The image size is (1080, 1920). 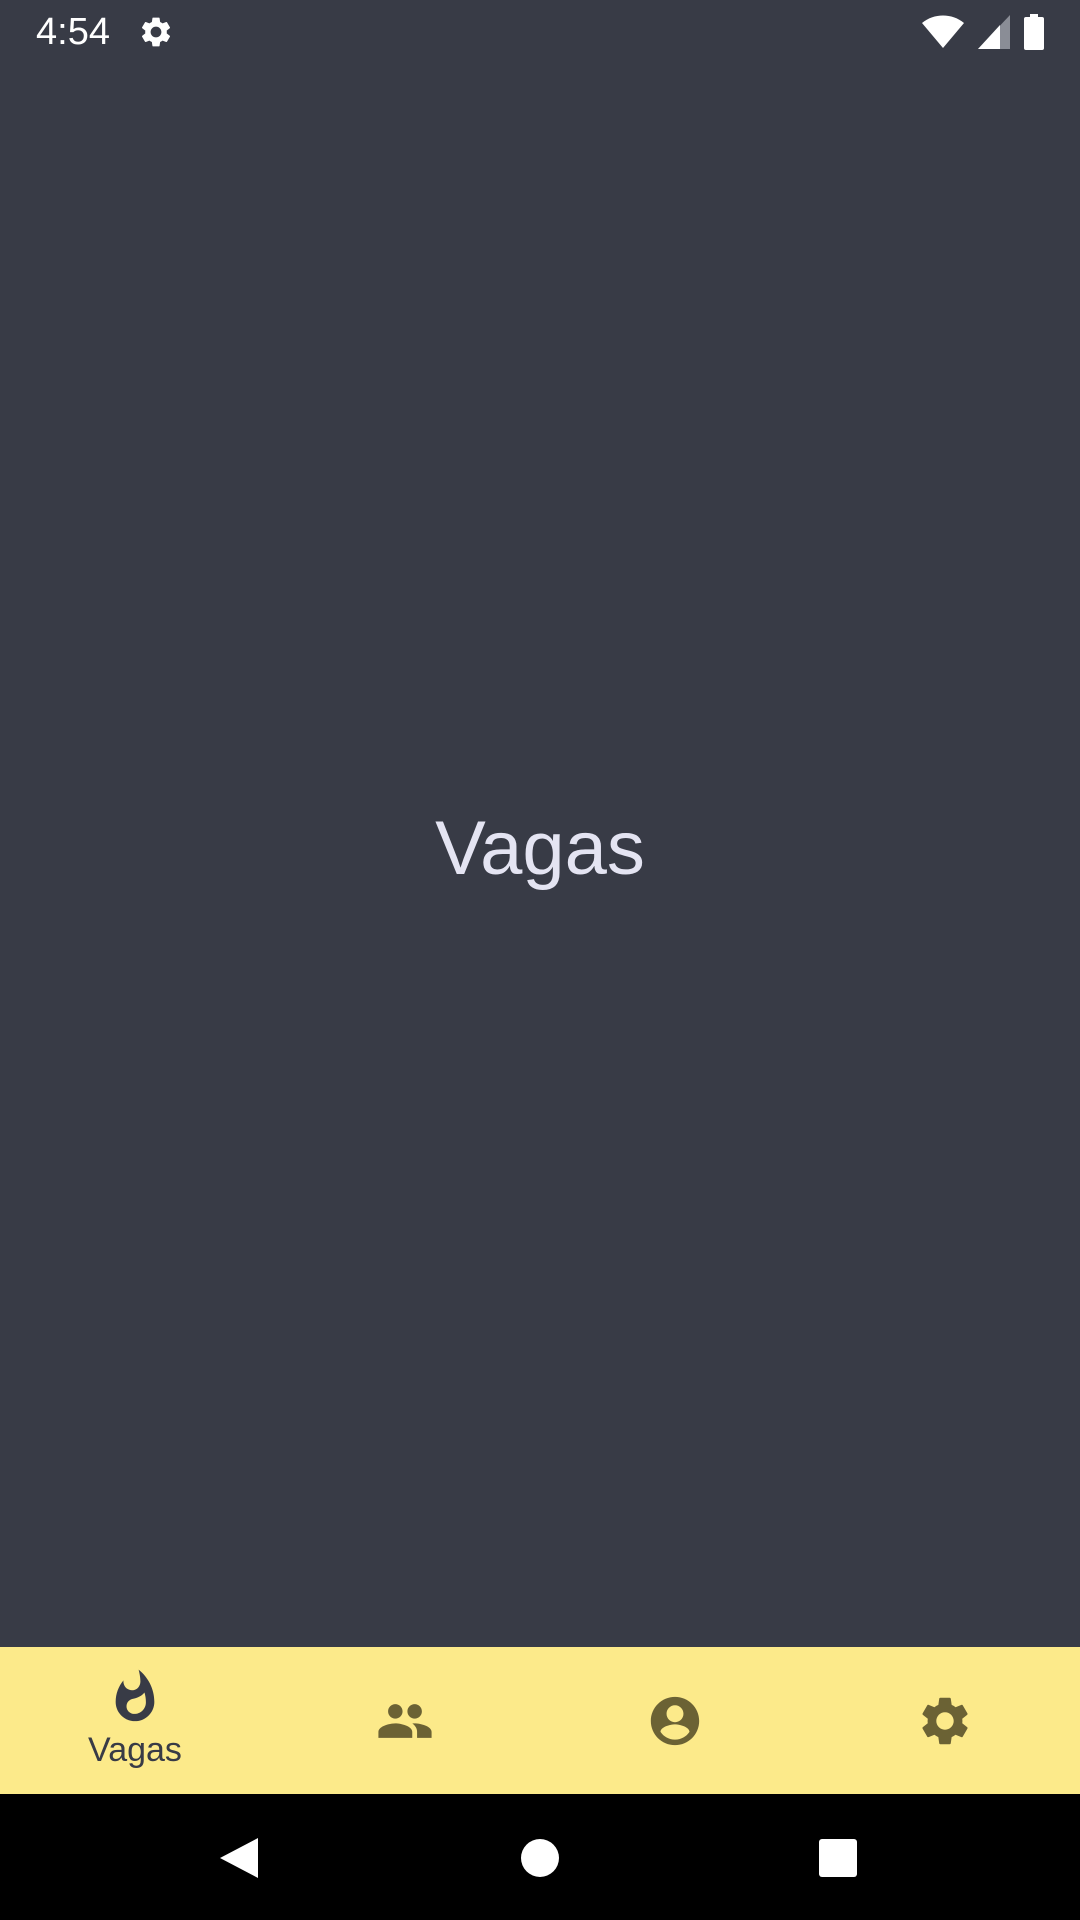 I want to click on settings-icon, so click(x=945, y=1720).